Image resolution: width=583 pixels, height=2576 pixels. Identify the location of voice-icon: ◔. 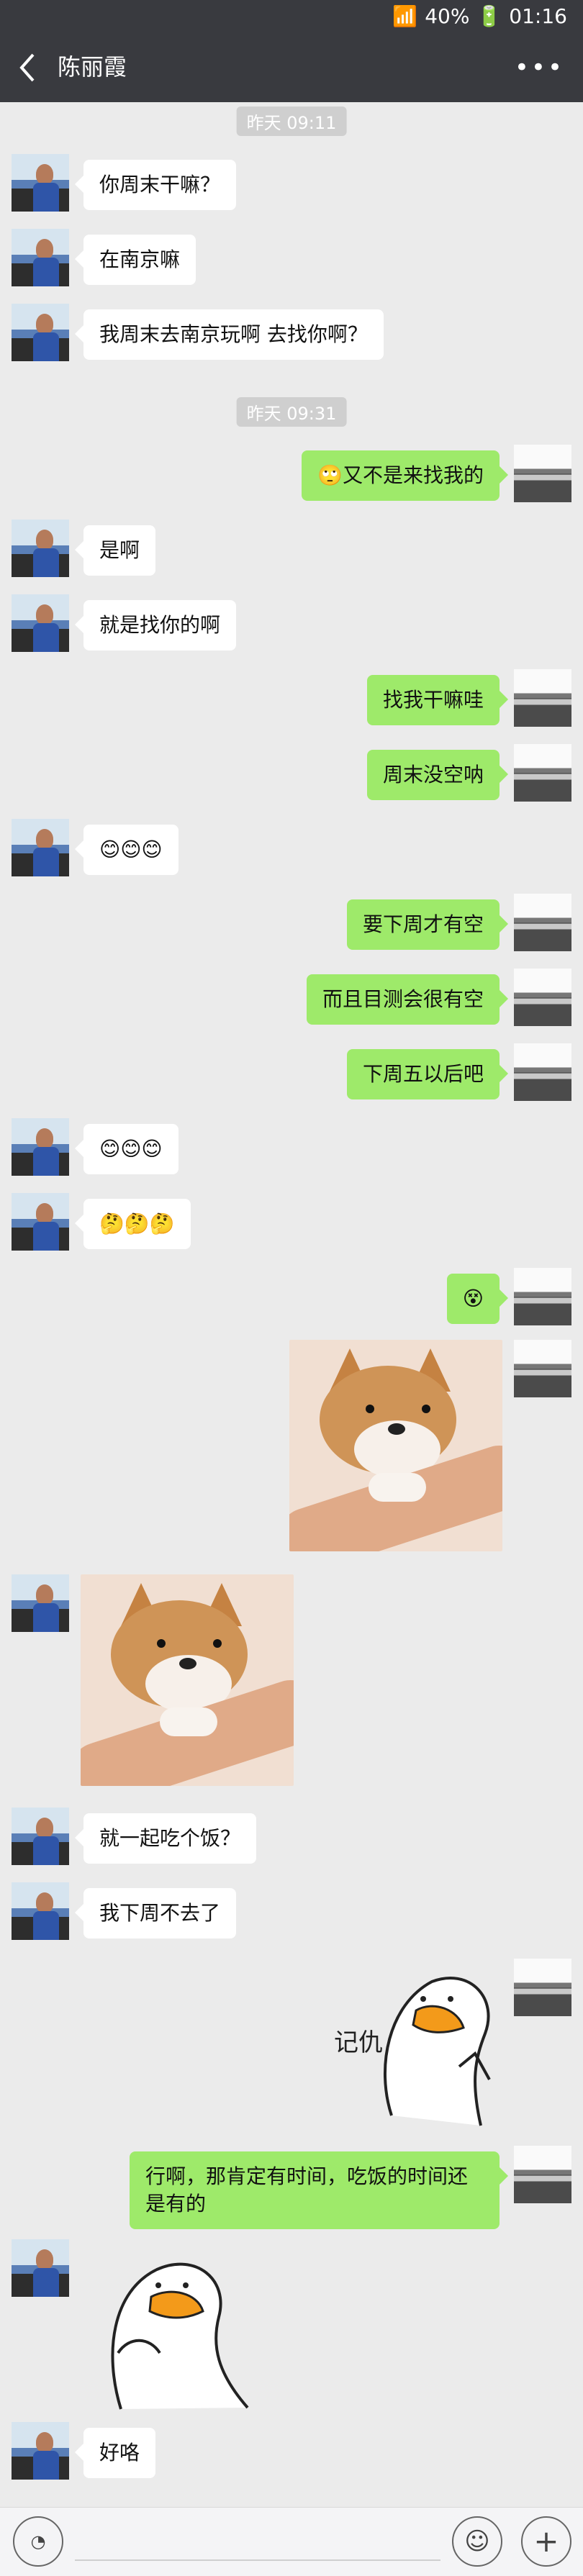
(38, 2541).